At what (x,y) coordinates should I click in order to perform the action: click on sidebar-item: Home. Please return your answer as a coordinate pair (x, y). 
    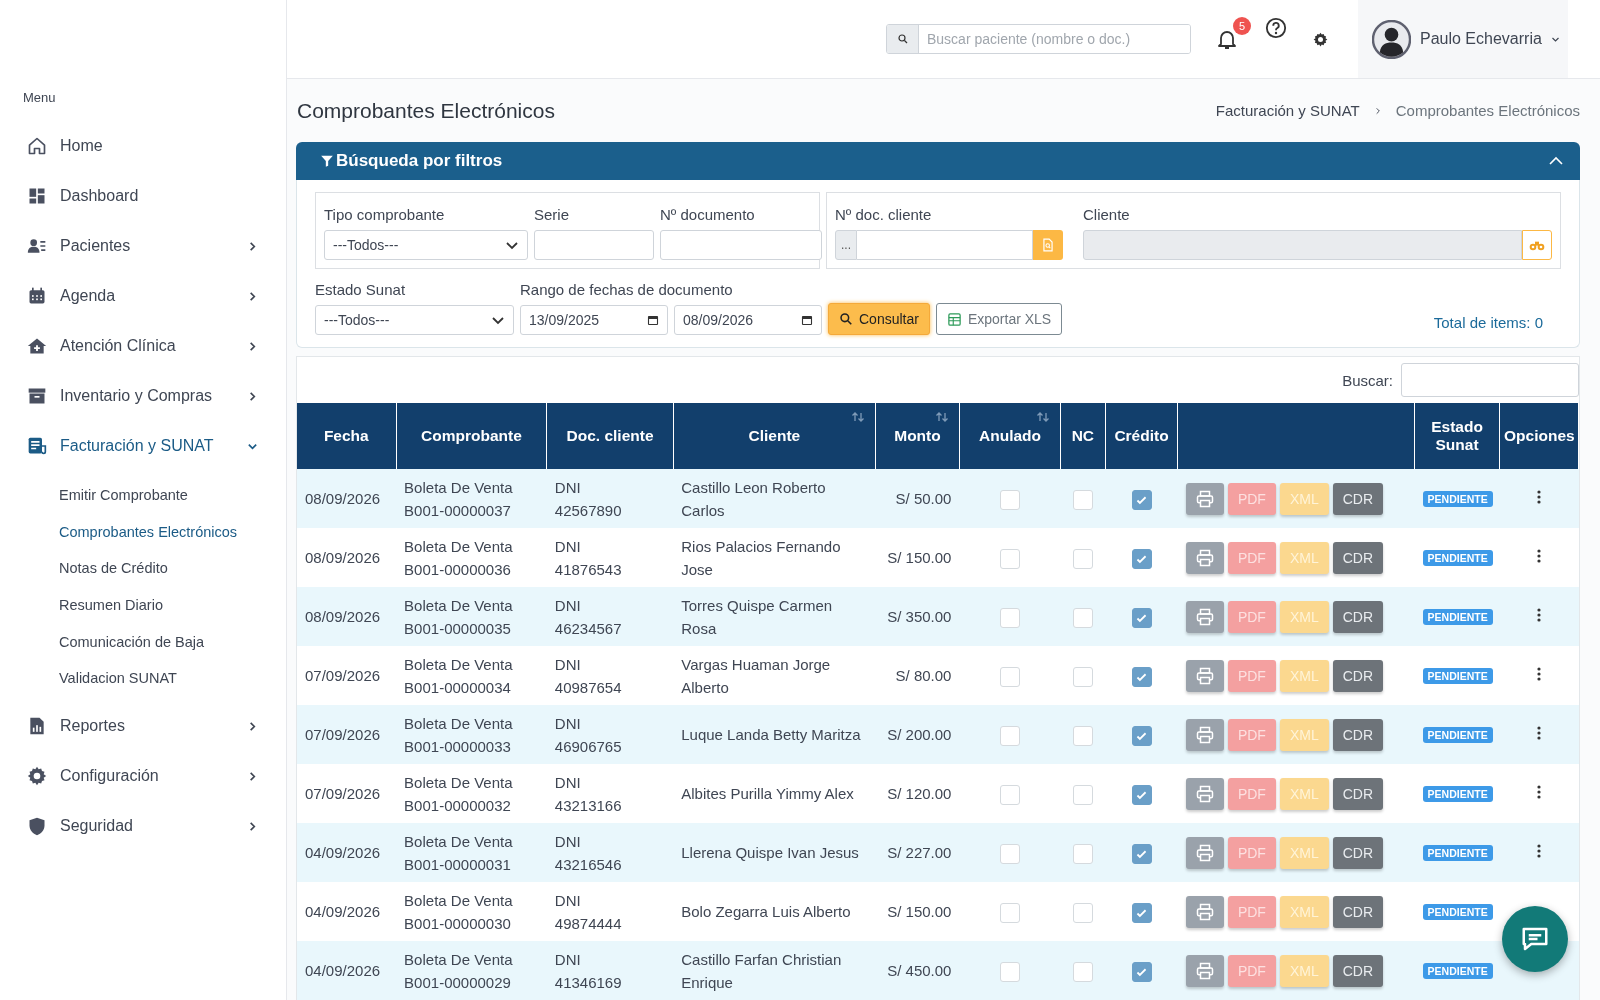
    Looking at the image, I should click on (143, 146).